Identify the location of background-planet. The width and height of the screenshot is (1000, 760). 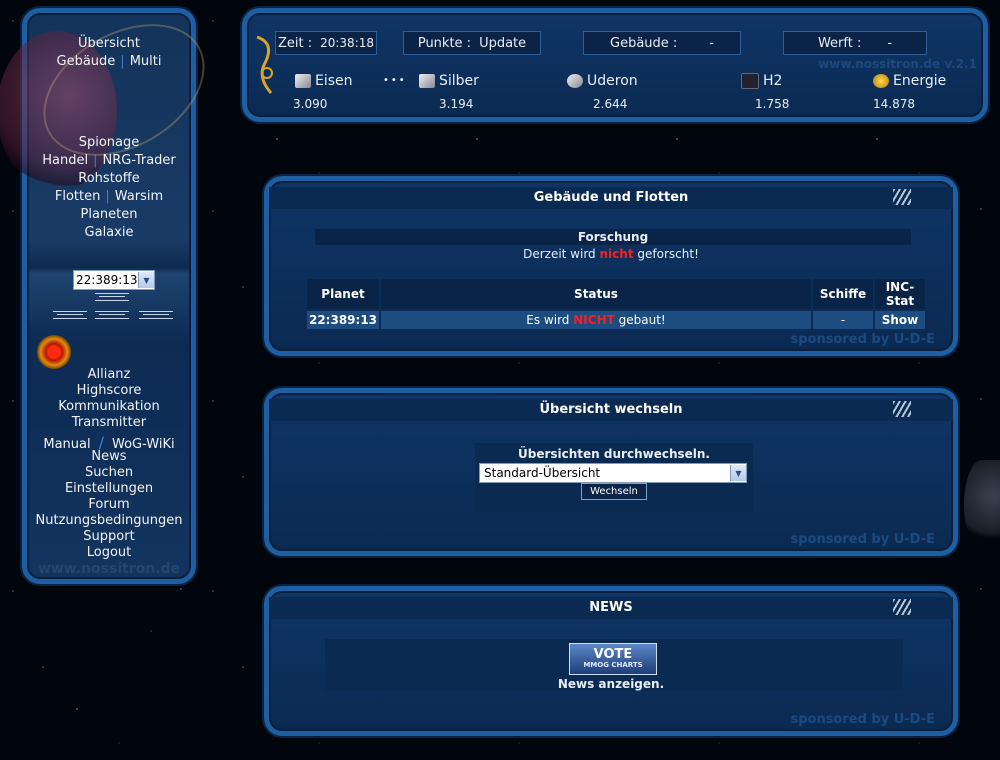
(982, 505).